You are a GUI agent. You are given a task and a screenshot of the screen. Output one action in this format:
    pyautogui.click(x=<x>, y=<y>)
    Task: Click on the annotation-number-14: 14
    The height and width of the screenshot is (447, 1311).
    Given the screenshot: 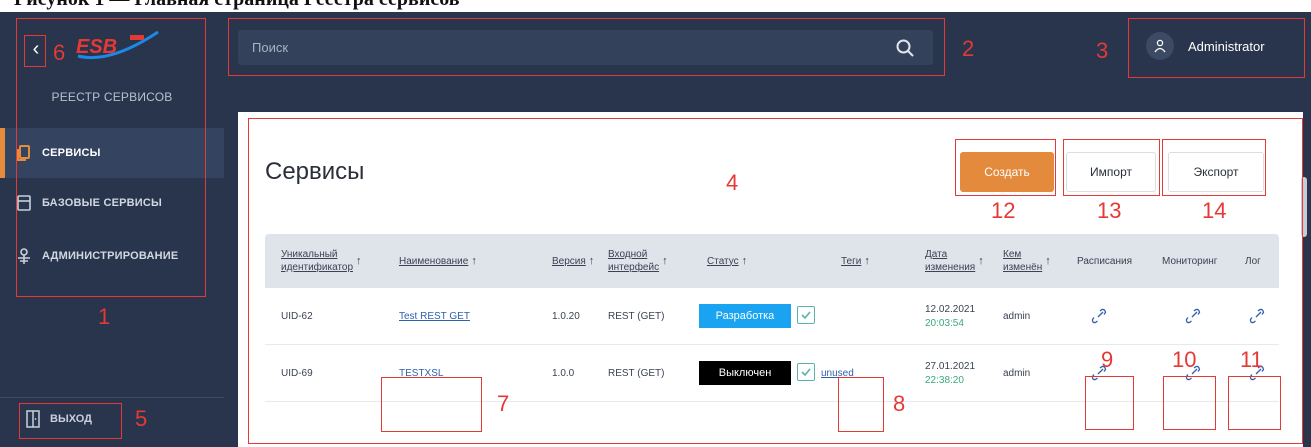 What is the action you would take?
    pyautogui.click(x=1214, y=210)
    